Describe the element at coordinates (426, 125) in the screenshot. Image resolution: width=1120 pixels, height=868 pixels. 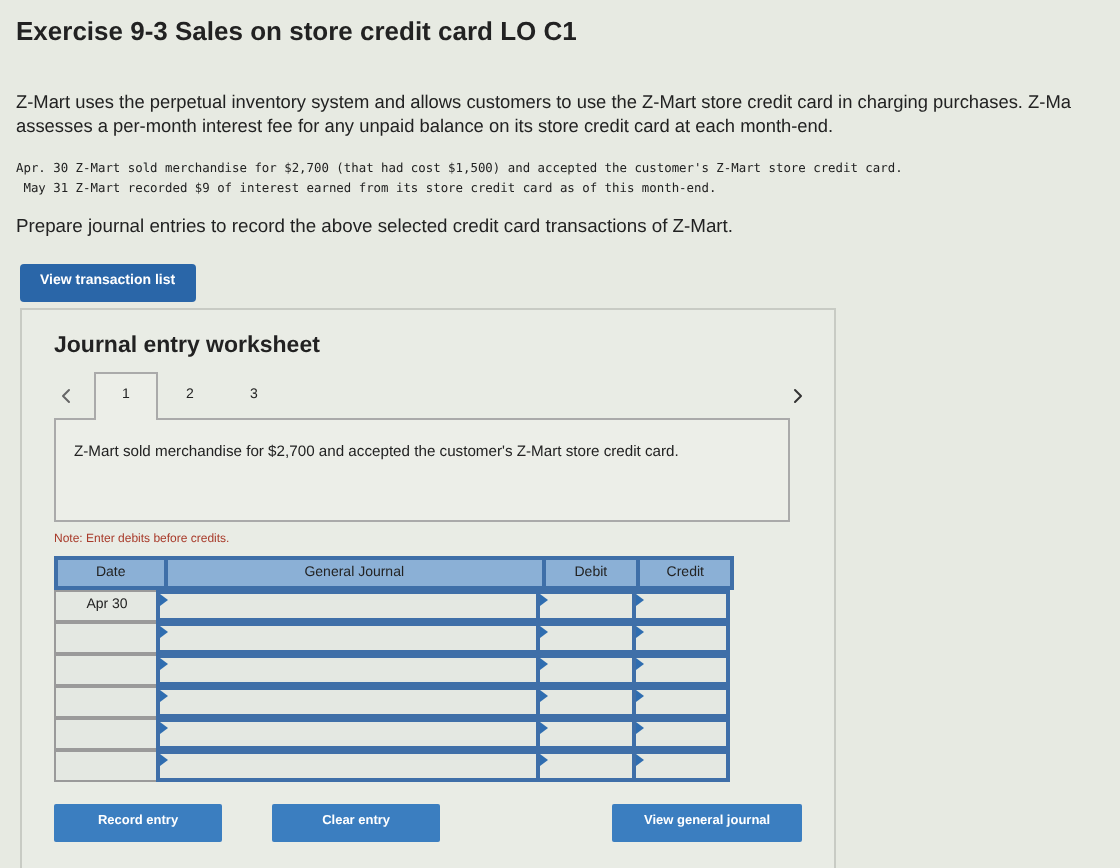
I see `intro-text: assesses a per-month interest fee for any unpaid balance on its store credit card at each month-end.` at that location.